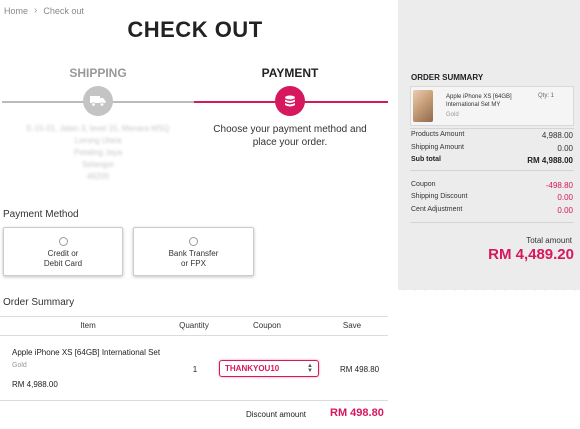 The width and height of the screenshot is (580, 429). What do you see at coordinates (492, 197) in the screenshot?
I see `summary-row-shipping-discount: Shipping Discount 0.00` at bounding box center [492, 197].